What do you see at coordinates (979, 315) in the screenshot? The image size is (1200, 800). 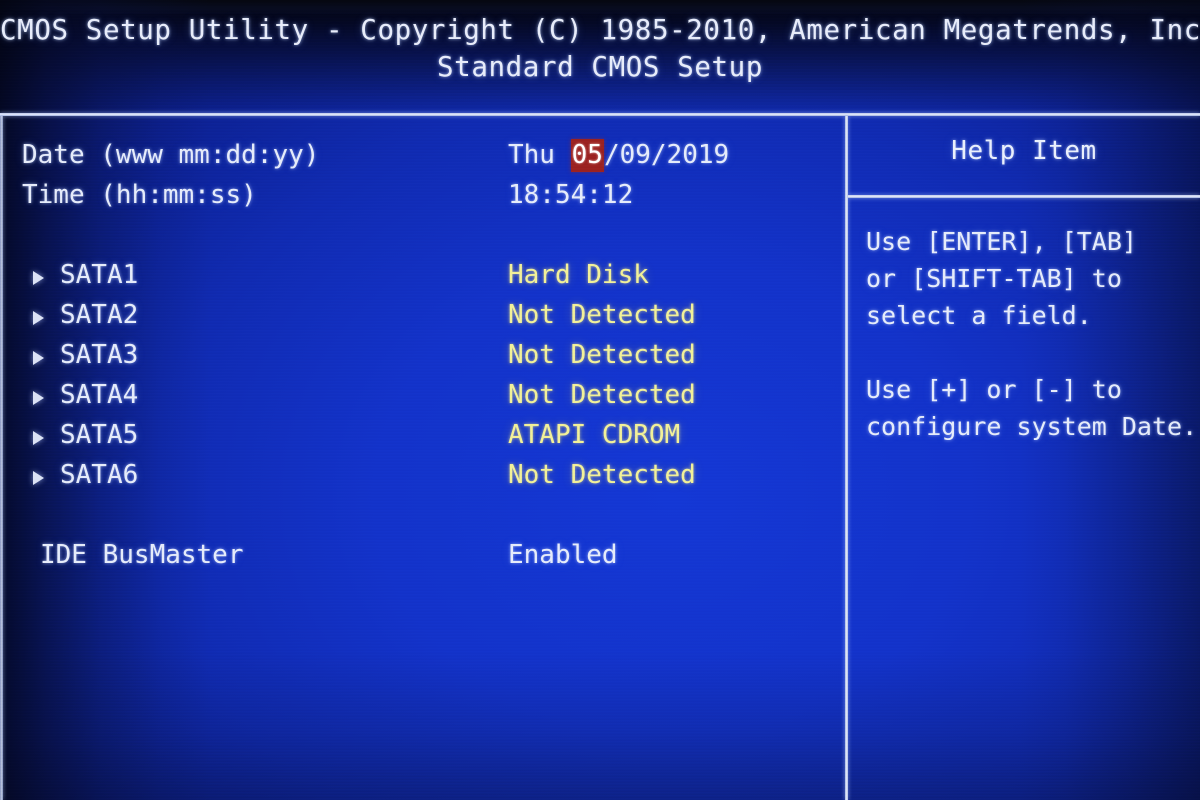 I see `help-line: select a field.` at bounding box center [979, 315].